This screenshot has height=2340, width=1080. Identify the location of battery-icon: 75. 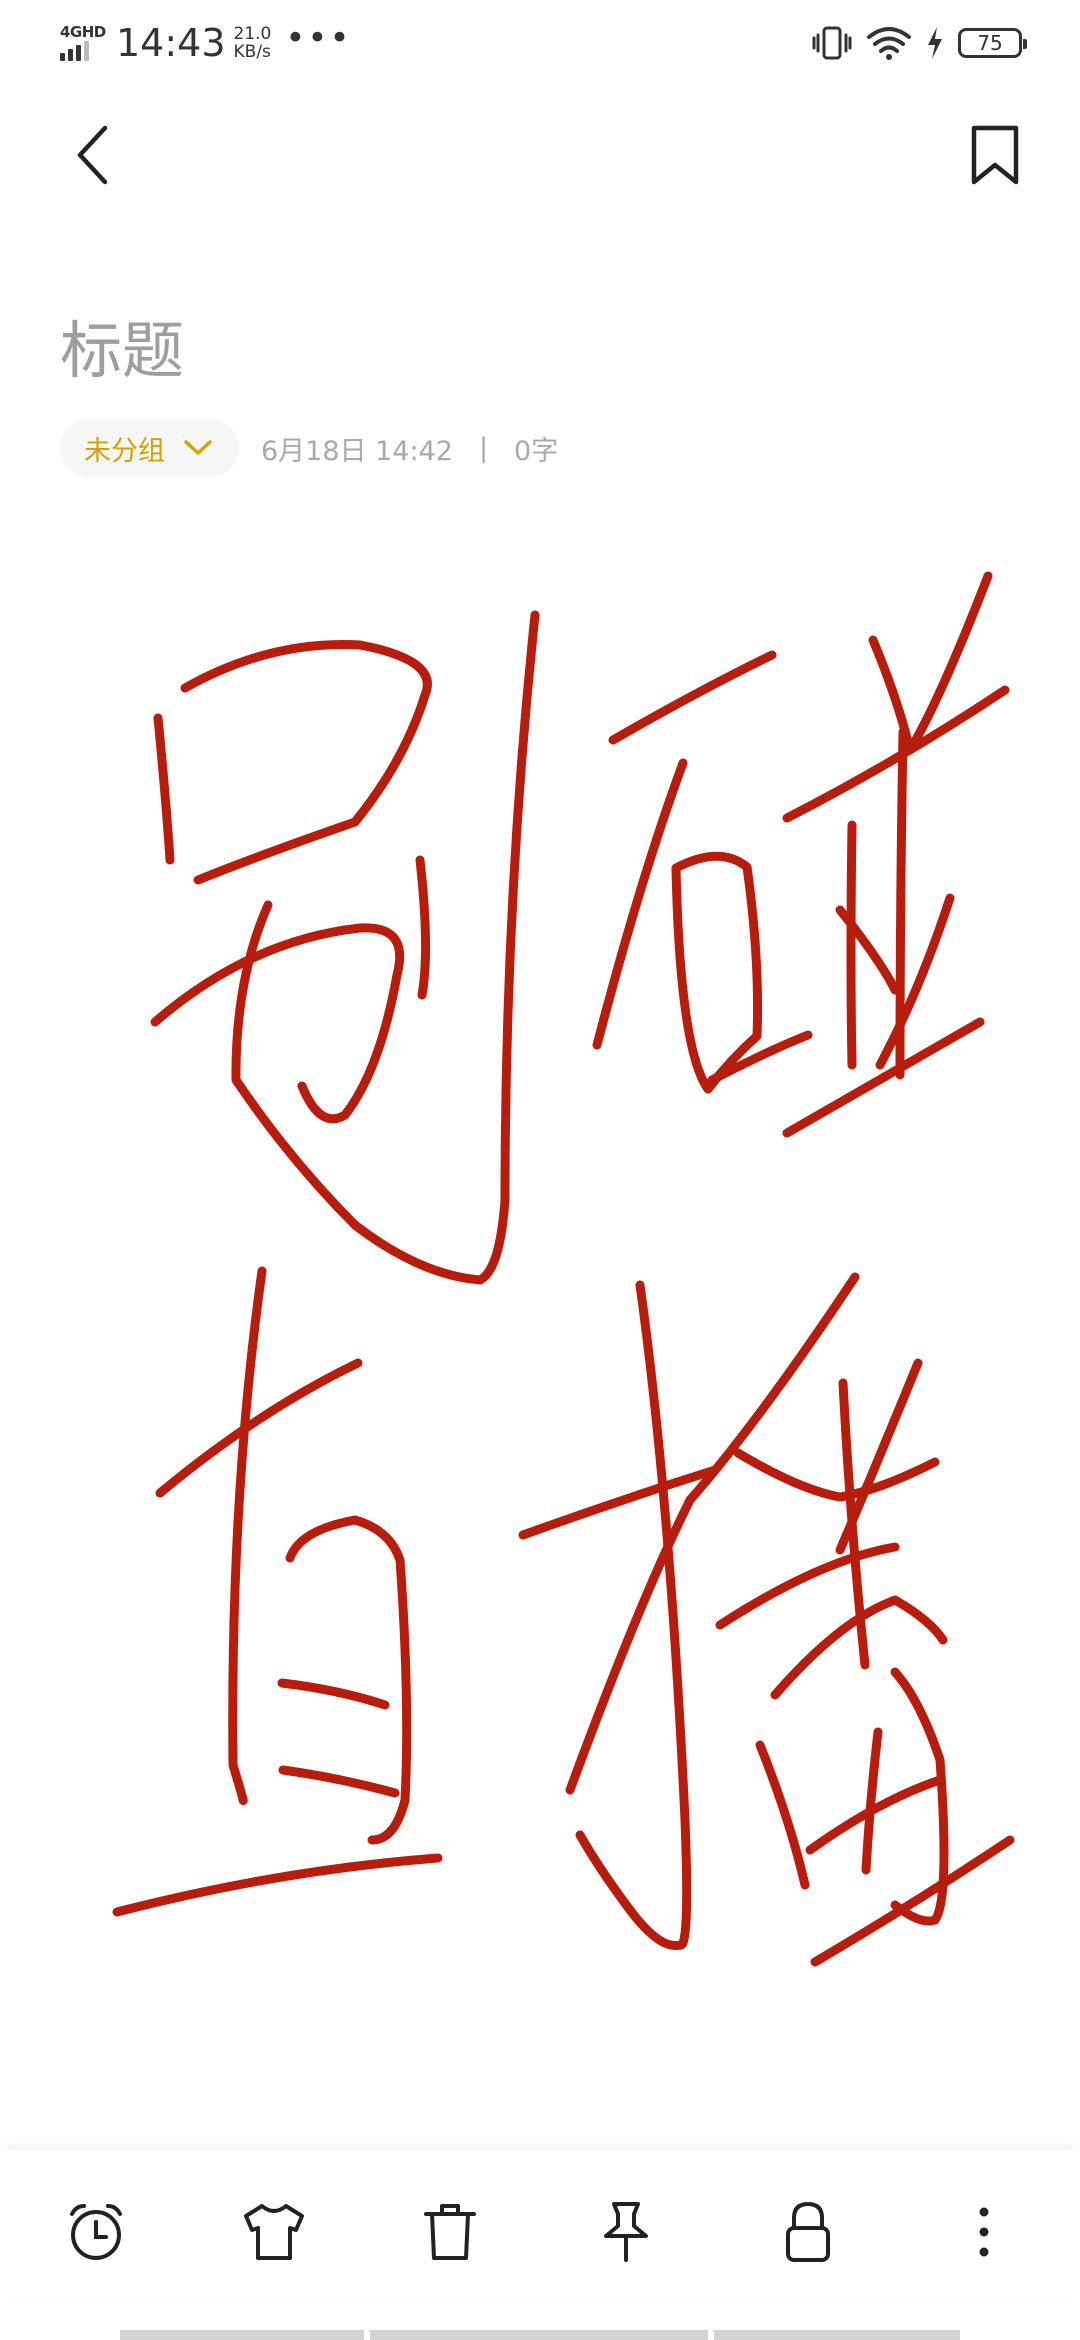
(992, 43).